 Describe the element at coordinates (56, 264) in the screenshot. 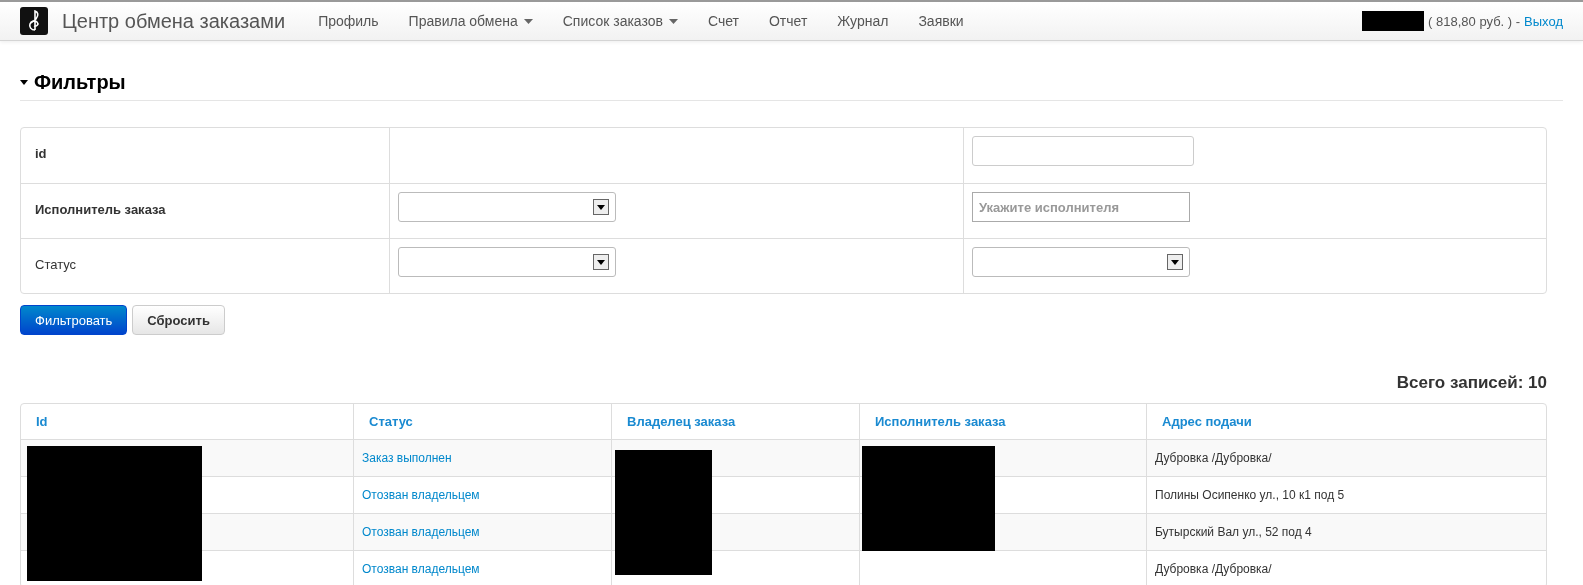

I see `filter-label: Статус` at that location.